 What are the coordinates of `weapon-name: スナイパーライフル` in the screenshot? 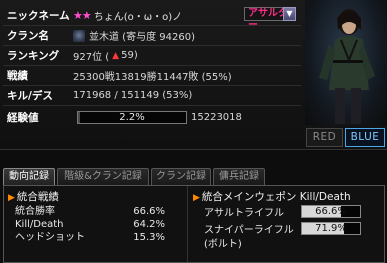 It's located at (249, 230).